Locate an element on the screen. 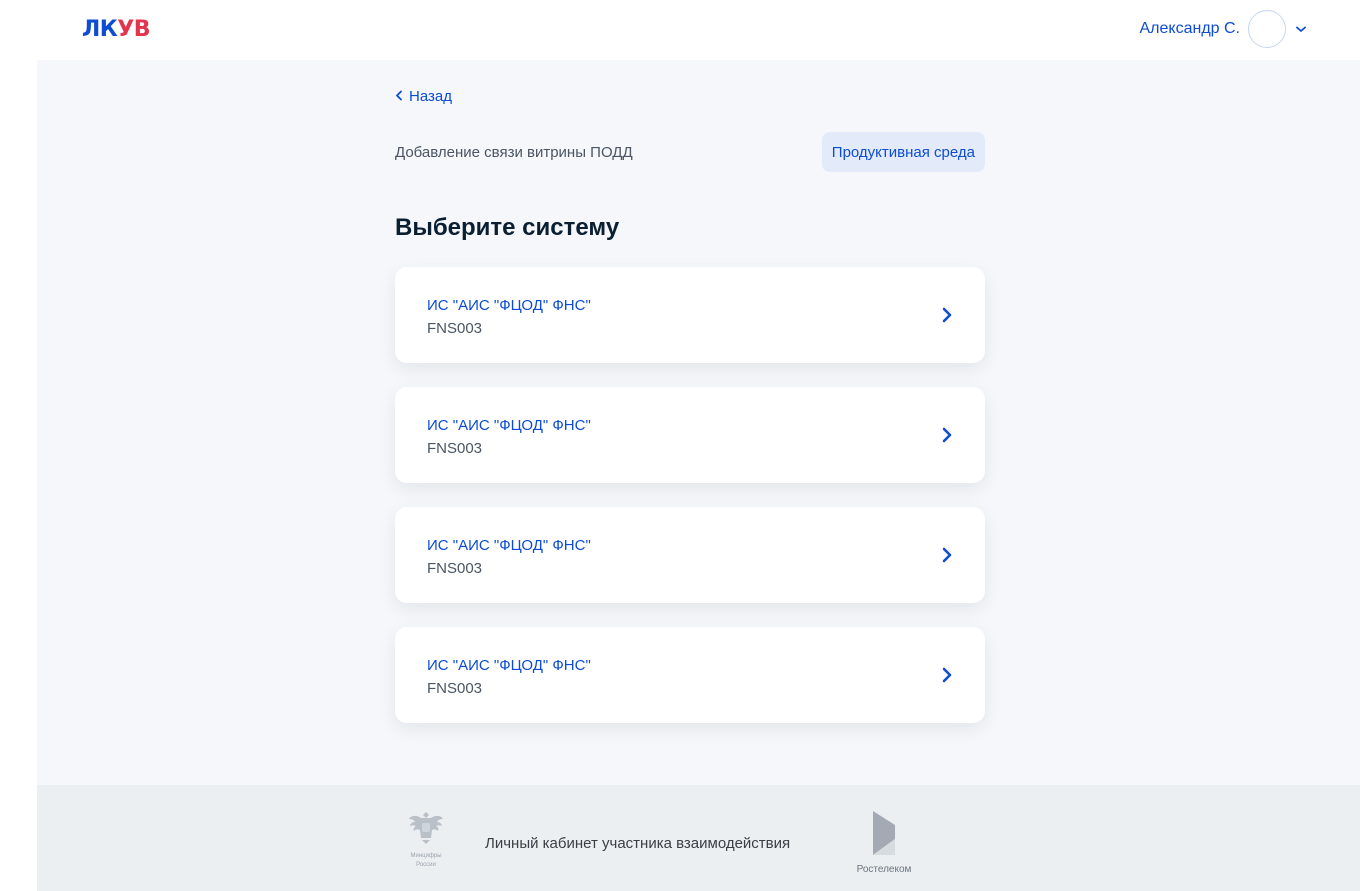 This screenshot has width=1360, height=891. page-title: Выберите систему is located at coordinates (507, 227).